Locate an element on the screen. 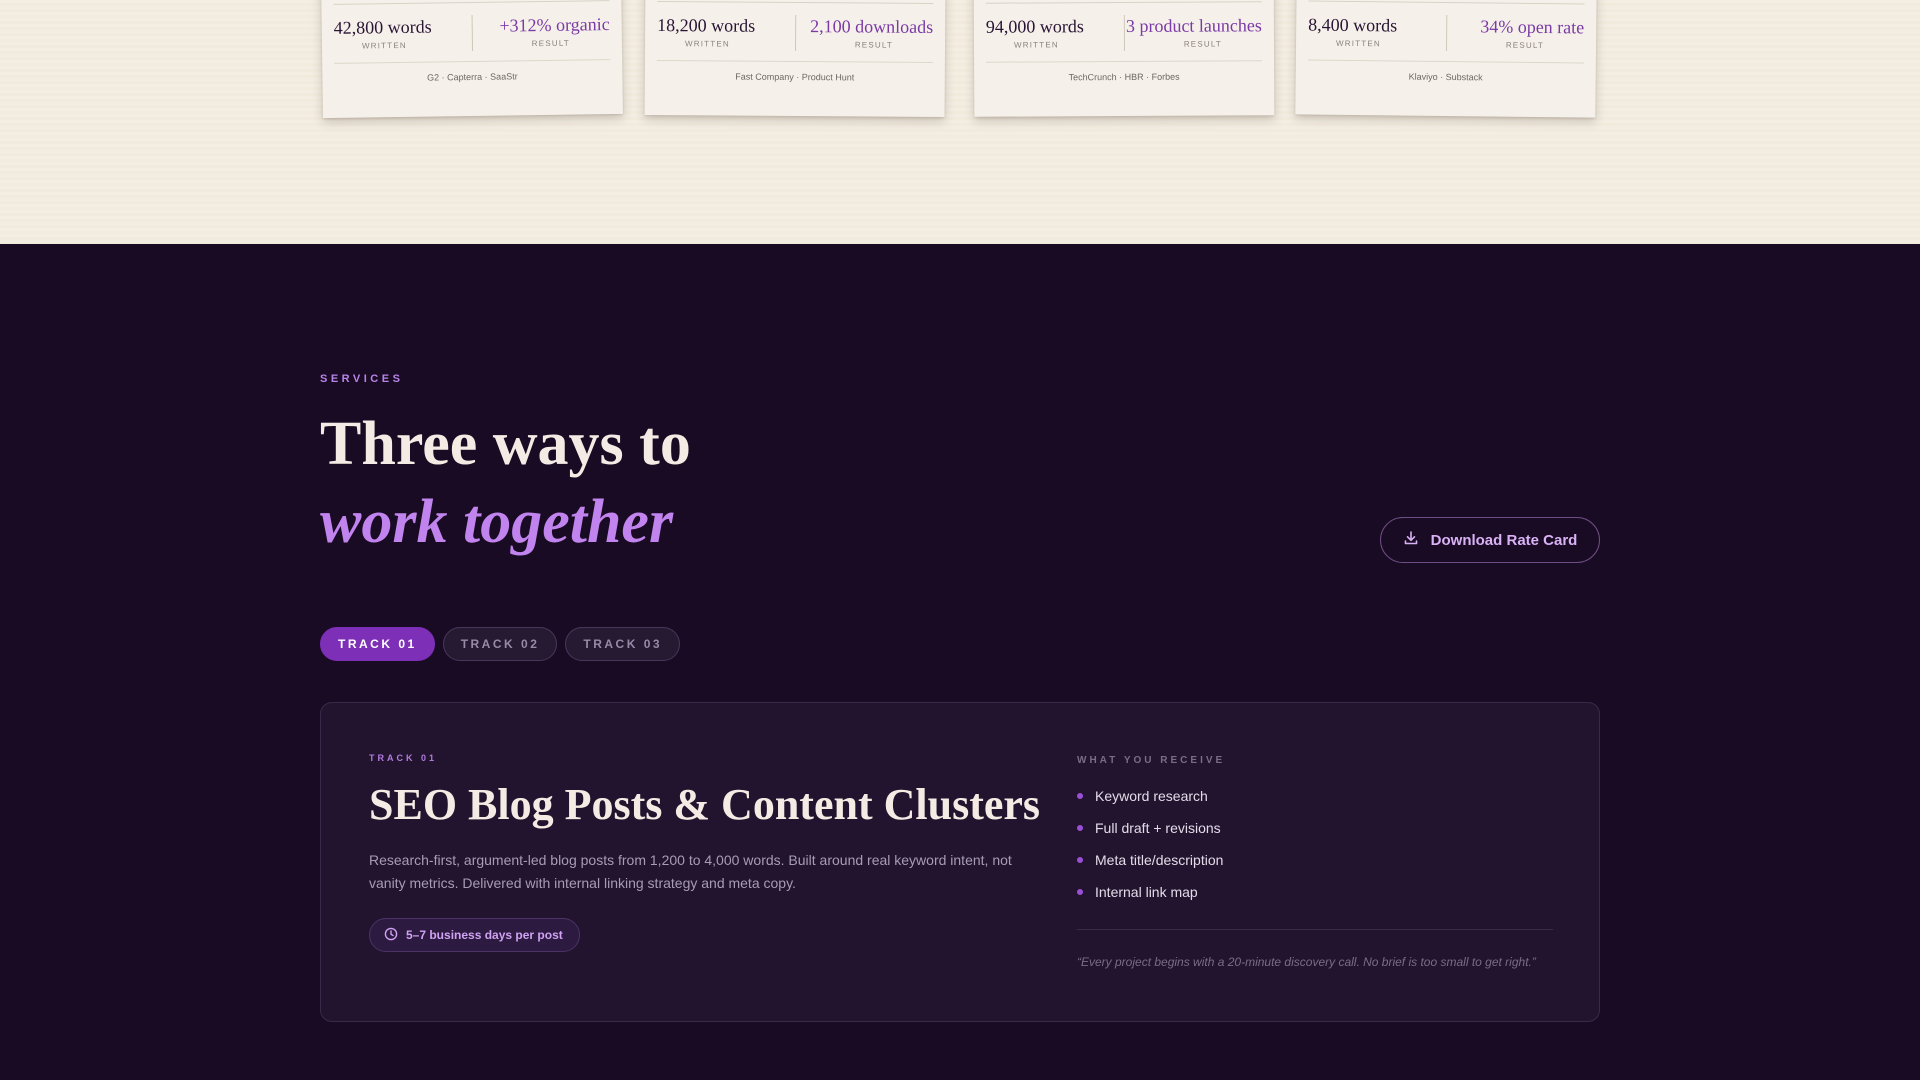  tab-track-03: TRACK 03 is located at coordinates (623, 644).